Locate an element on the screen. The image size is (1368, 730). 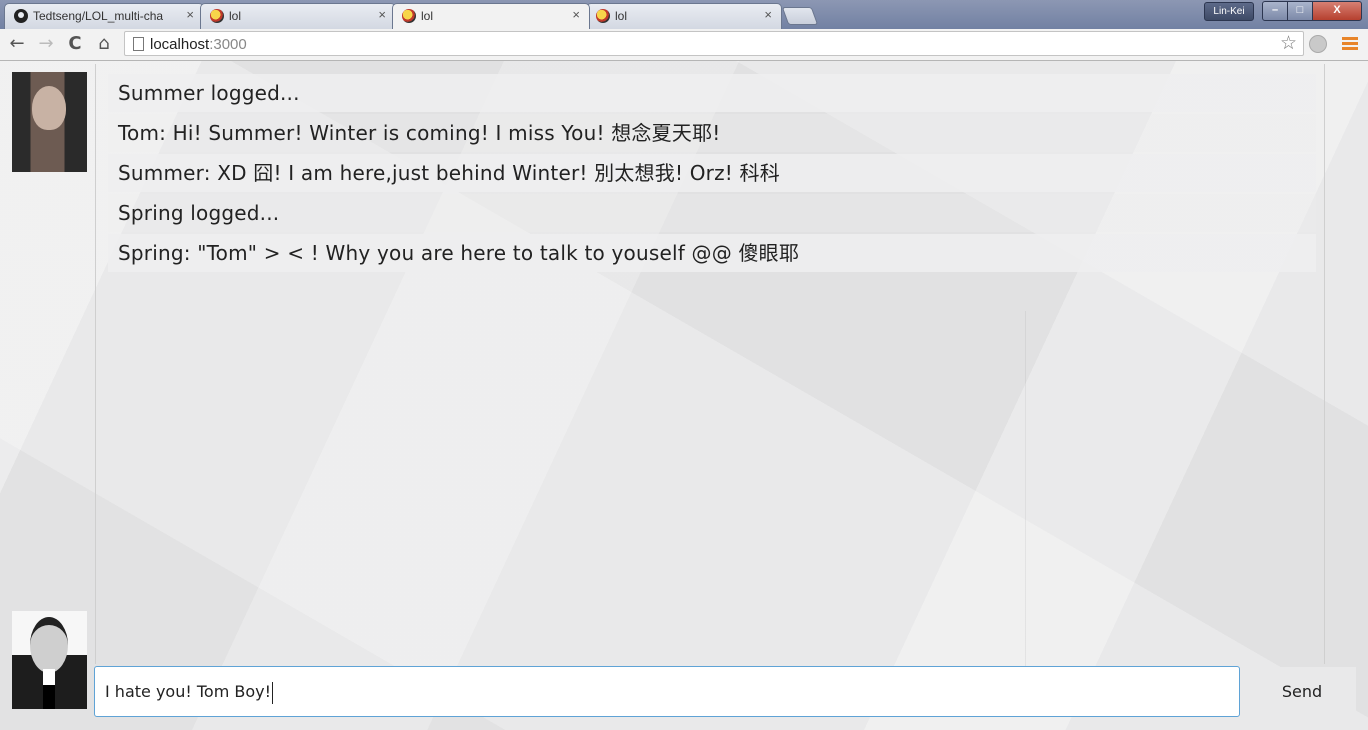
url-port: :3000 is located at coordinates (228, 44).